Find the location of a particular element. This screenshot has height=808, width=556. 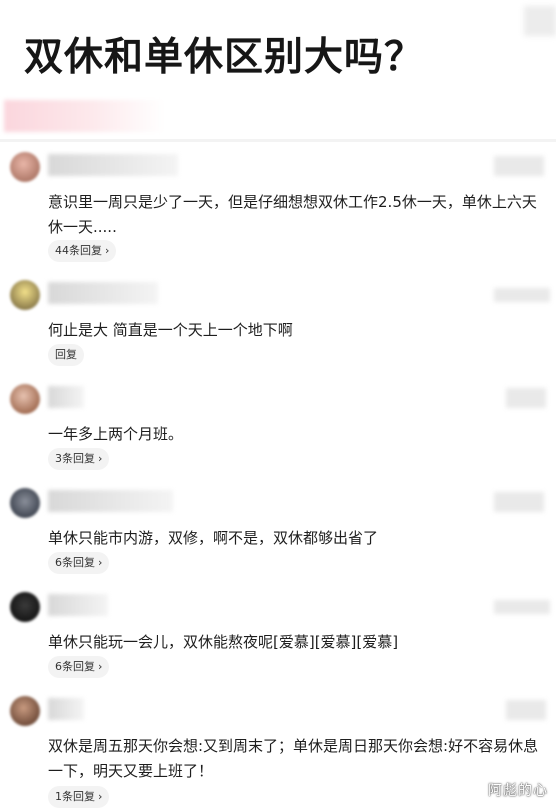

reply-button: 回复 is located at coordinates (66, 355).